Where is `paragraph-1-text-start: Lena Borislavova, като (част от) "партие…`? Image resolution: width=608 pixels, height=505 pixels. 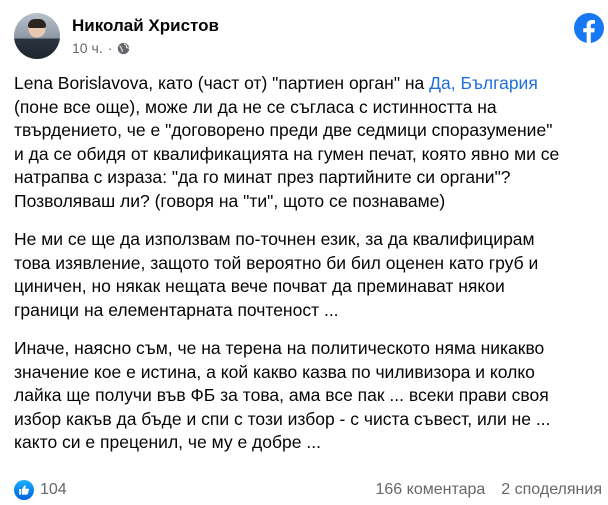
paragraph-1-text-start: Lena Borislavova, като (част от) "партие… is located at coordinates (222, 83).